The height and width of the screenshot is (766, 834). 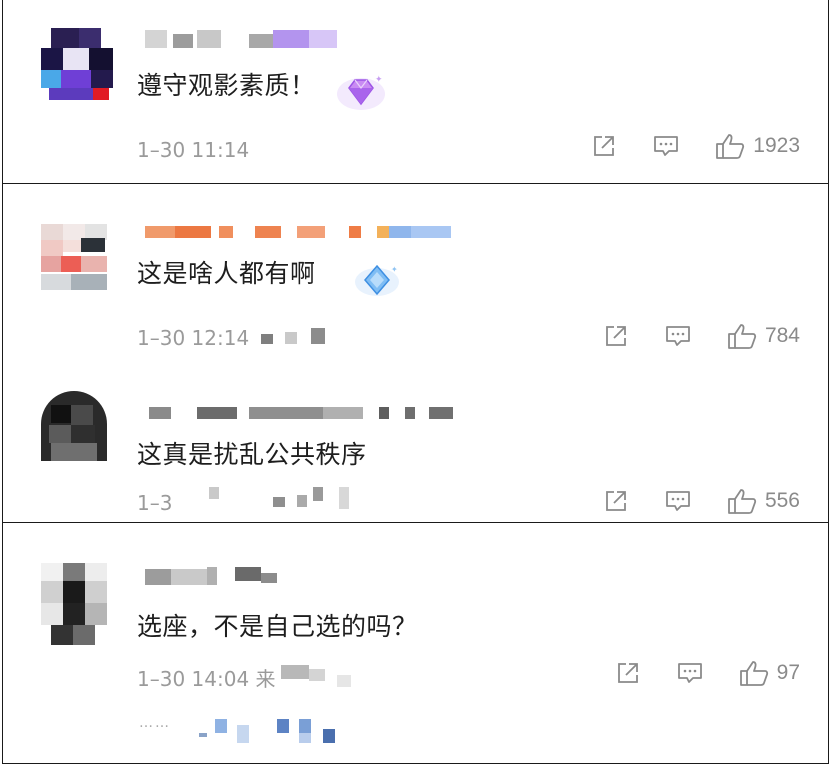 What do you see at coordinates (694, 146) in the screenshot?
I see `comment-actions: 1923` at bounding box center [694, 146].